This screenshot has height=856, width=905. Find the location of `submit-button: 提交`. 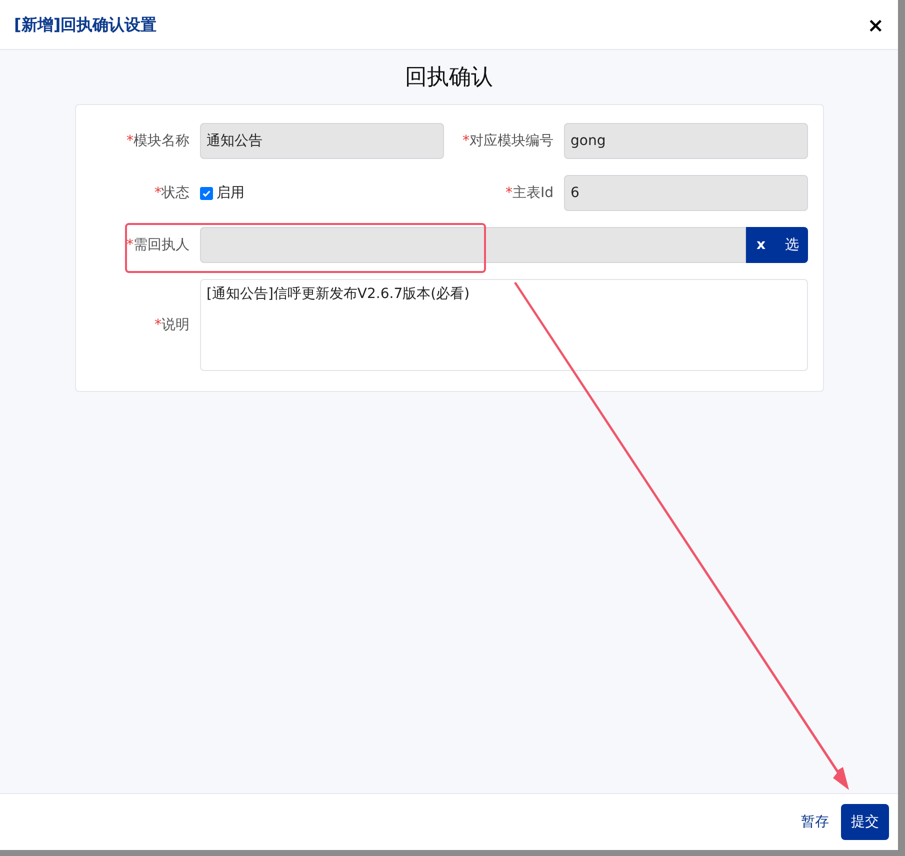

submit-button: 提交 is located at coordinates (865, 822).